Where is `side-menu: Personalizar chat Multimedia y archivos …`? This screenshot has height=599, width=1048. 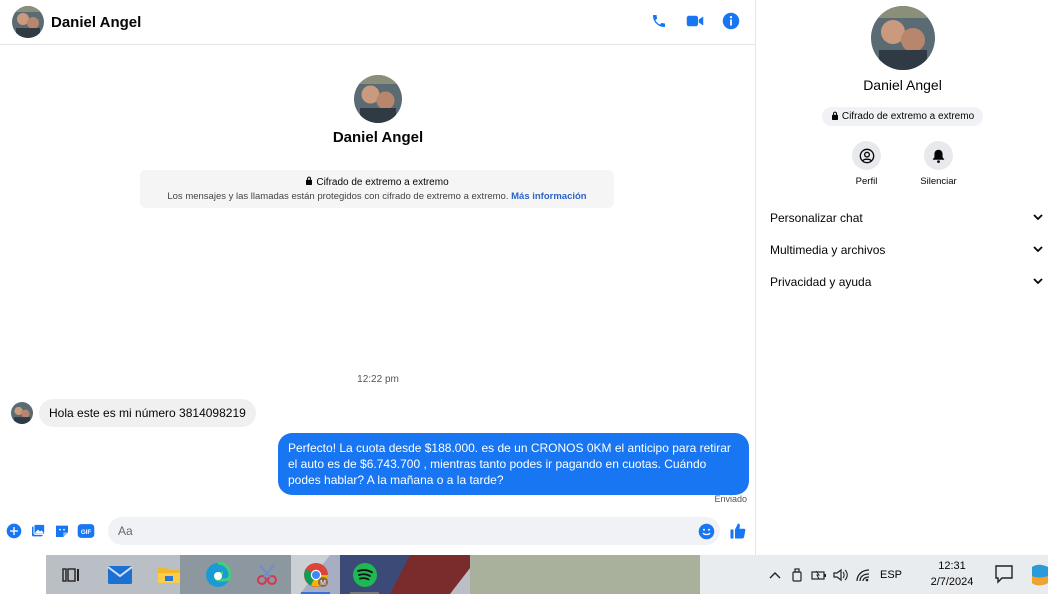 side-menu: Personalizar chat Multimedia y archivos … is located at coordinates (902, 250).